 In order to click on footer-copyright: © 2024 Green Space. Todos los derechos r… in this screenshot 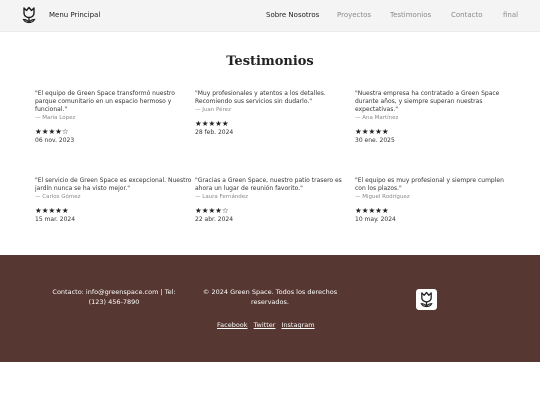, I will do `click(270, 297)`.